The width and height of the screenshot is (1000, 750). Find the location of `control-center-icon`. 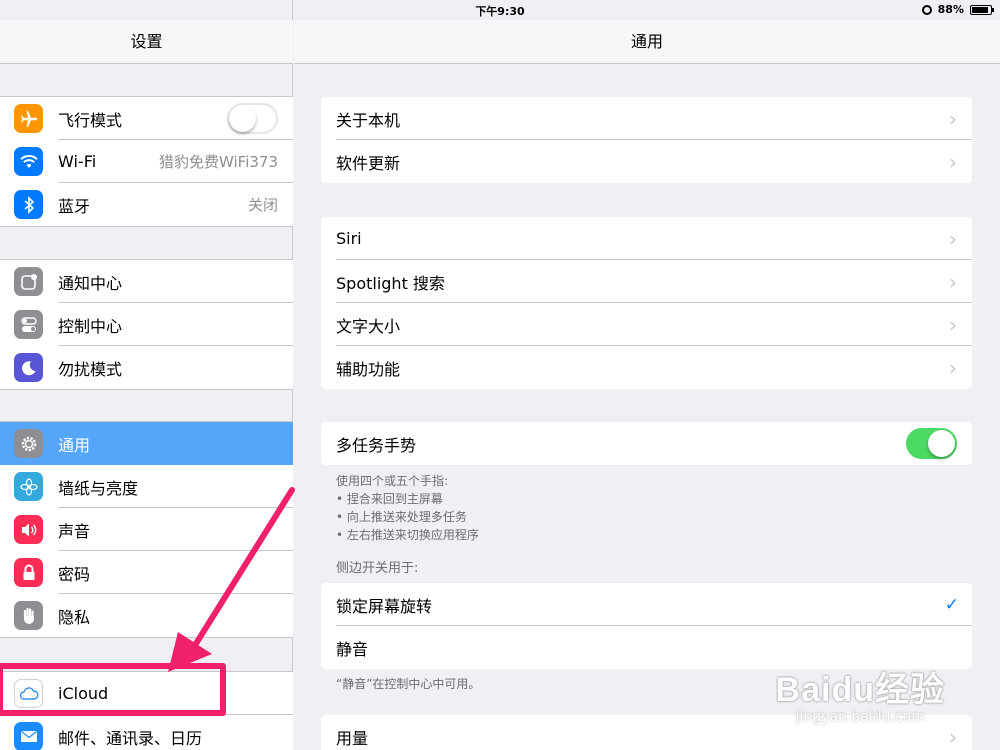

control-center-icon is located at coordinates (28, 324).